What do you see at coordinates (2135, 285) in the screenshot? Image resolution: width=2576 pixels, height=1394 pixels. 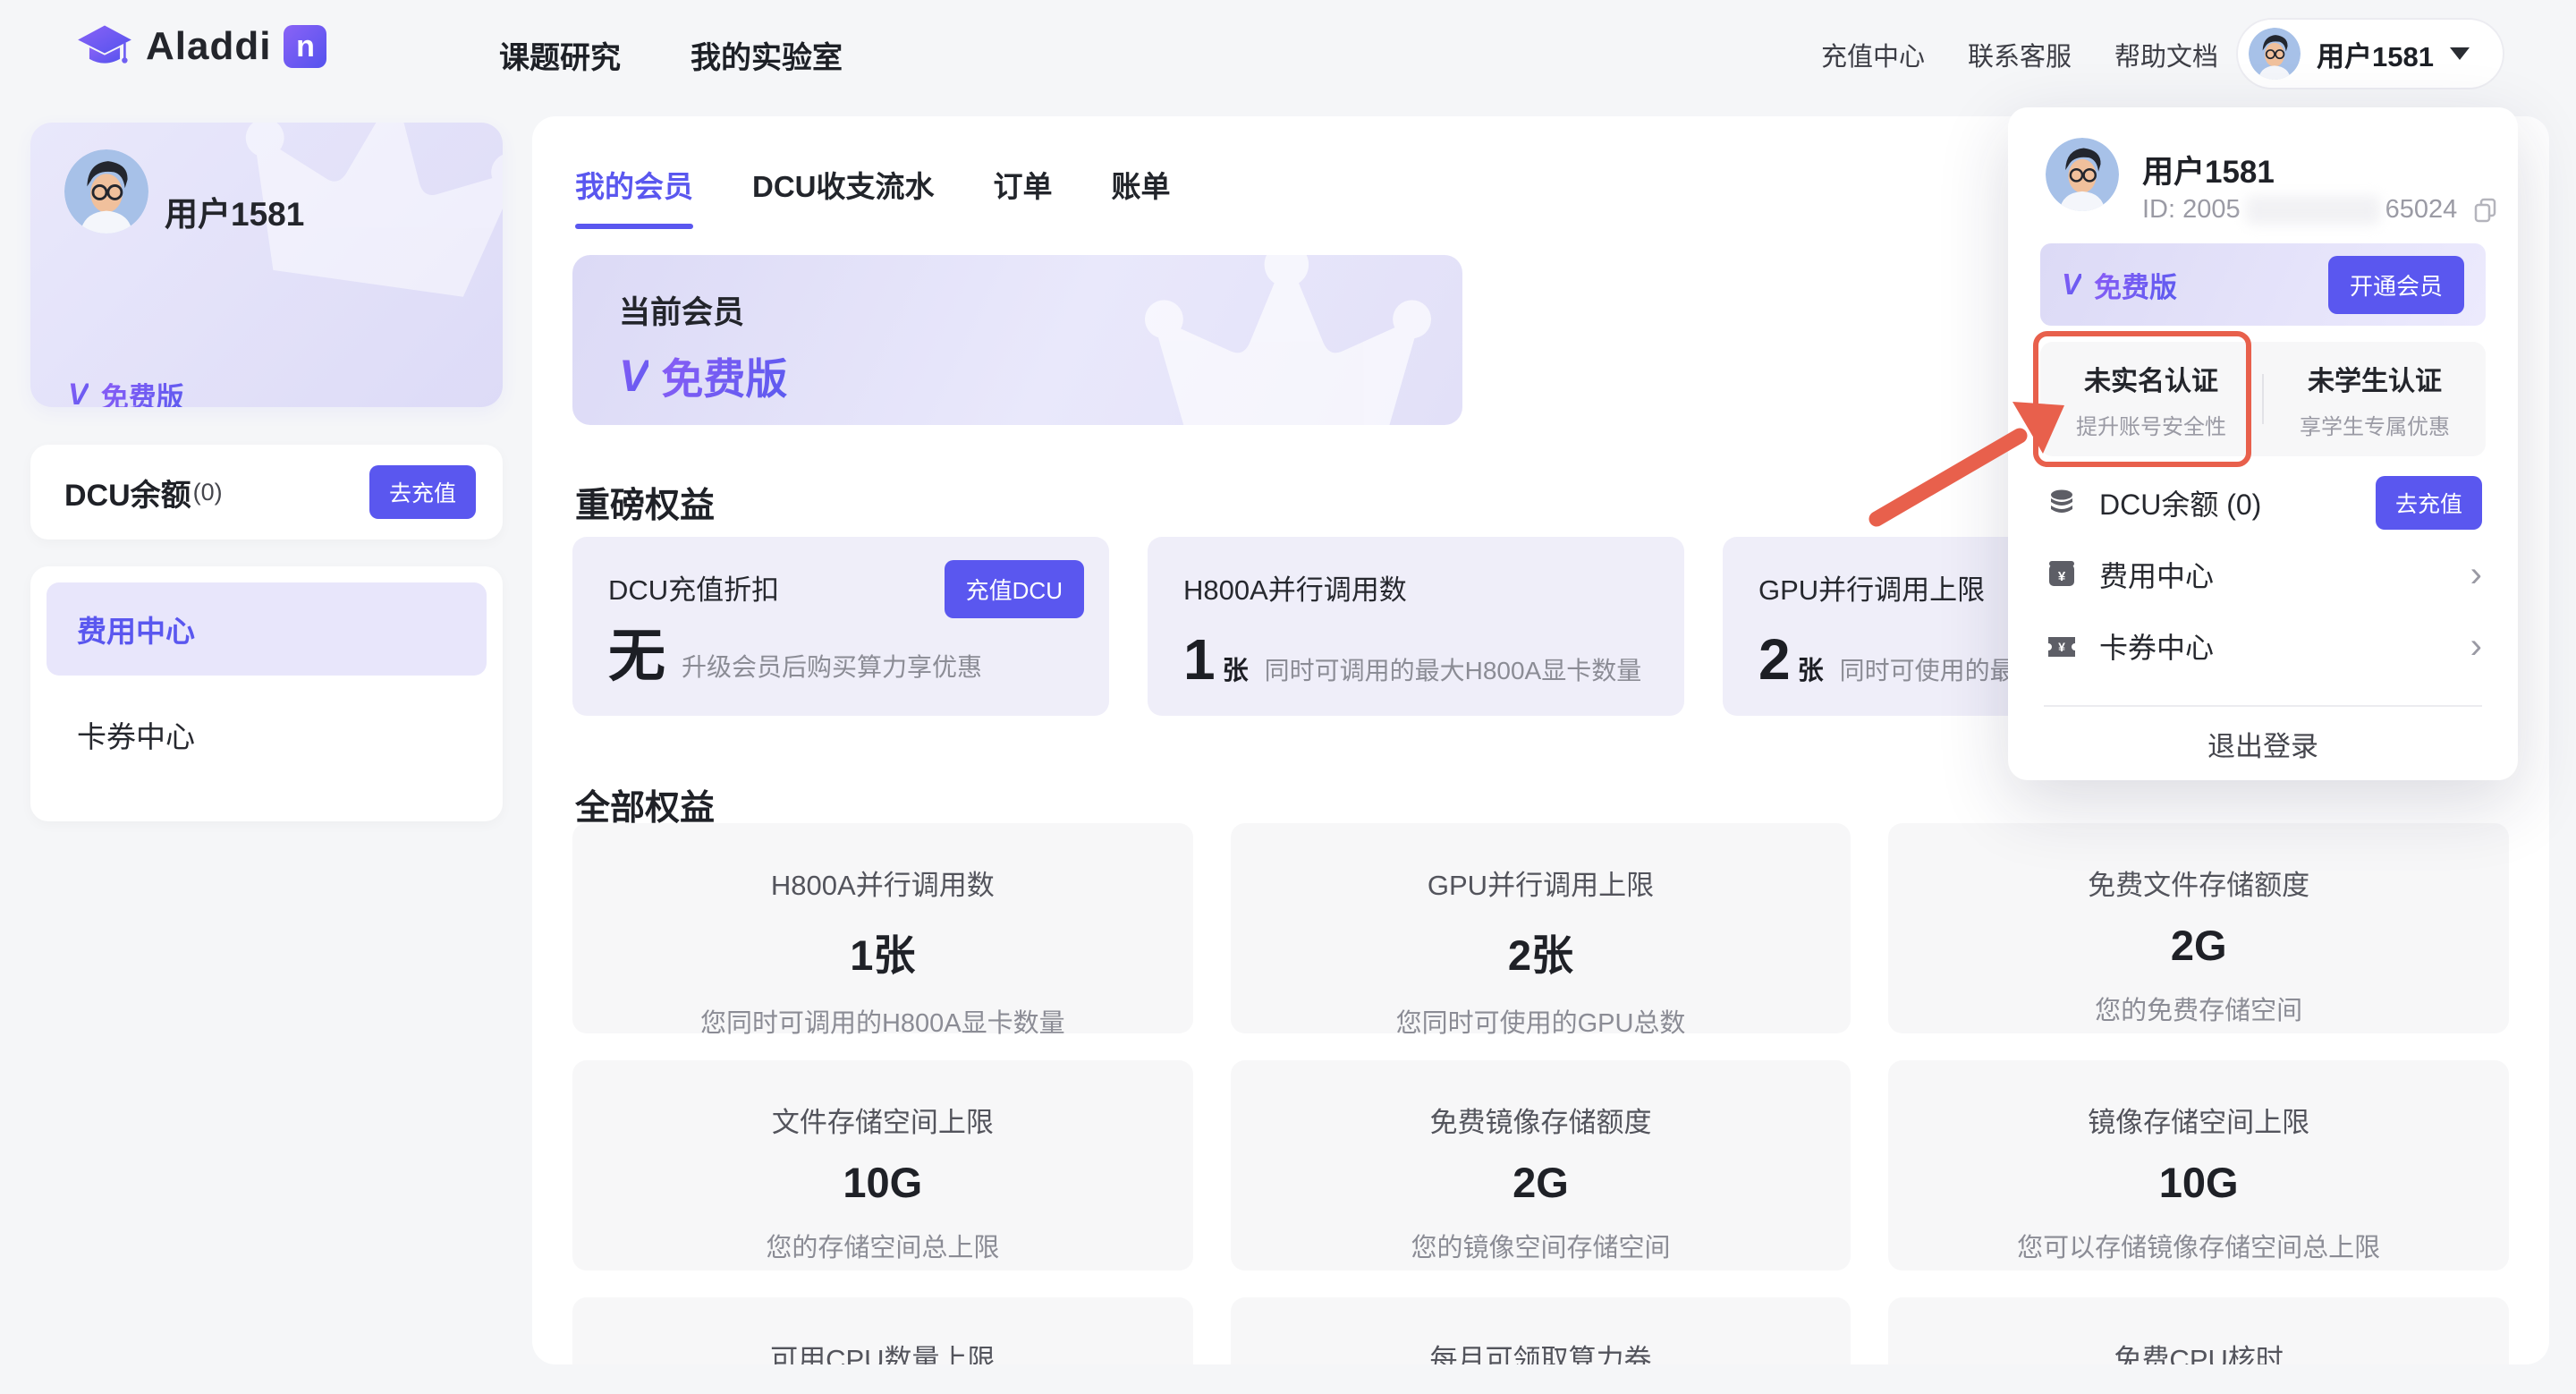 I see `dropdown-plan-name: 免费版` at bounding box center [2135, 285].